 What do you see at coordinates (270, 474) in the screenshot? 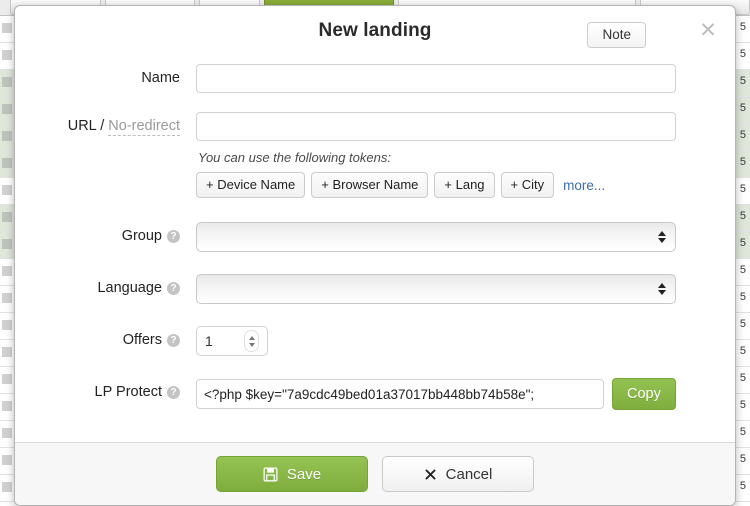
I see `save-floppy-icon` at bounding box center [270, 474].